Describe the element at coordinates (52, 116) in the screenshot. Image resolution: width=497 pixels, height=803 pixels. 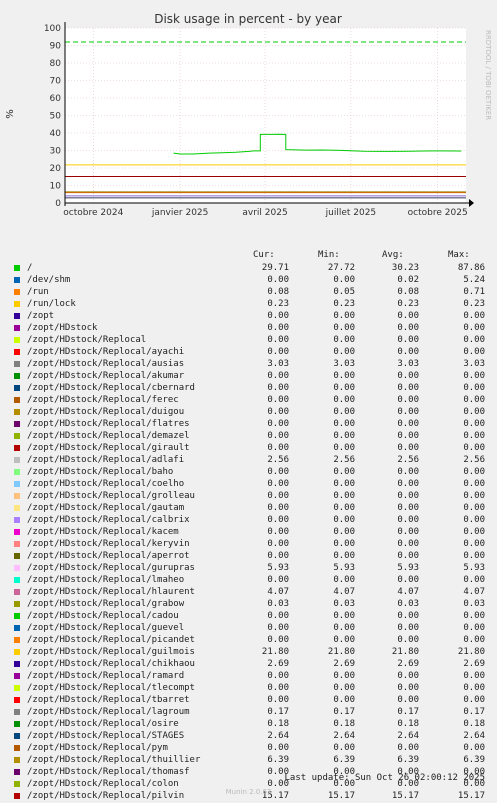
I see `y-tick-labels: 0 10 20 30 40 50 60 70 80 90 100` at that location.